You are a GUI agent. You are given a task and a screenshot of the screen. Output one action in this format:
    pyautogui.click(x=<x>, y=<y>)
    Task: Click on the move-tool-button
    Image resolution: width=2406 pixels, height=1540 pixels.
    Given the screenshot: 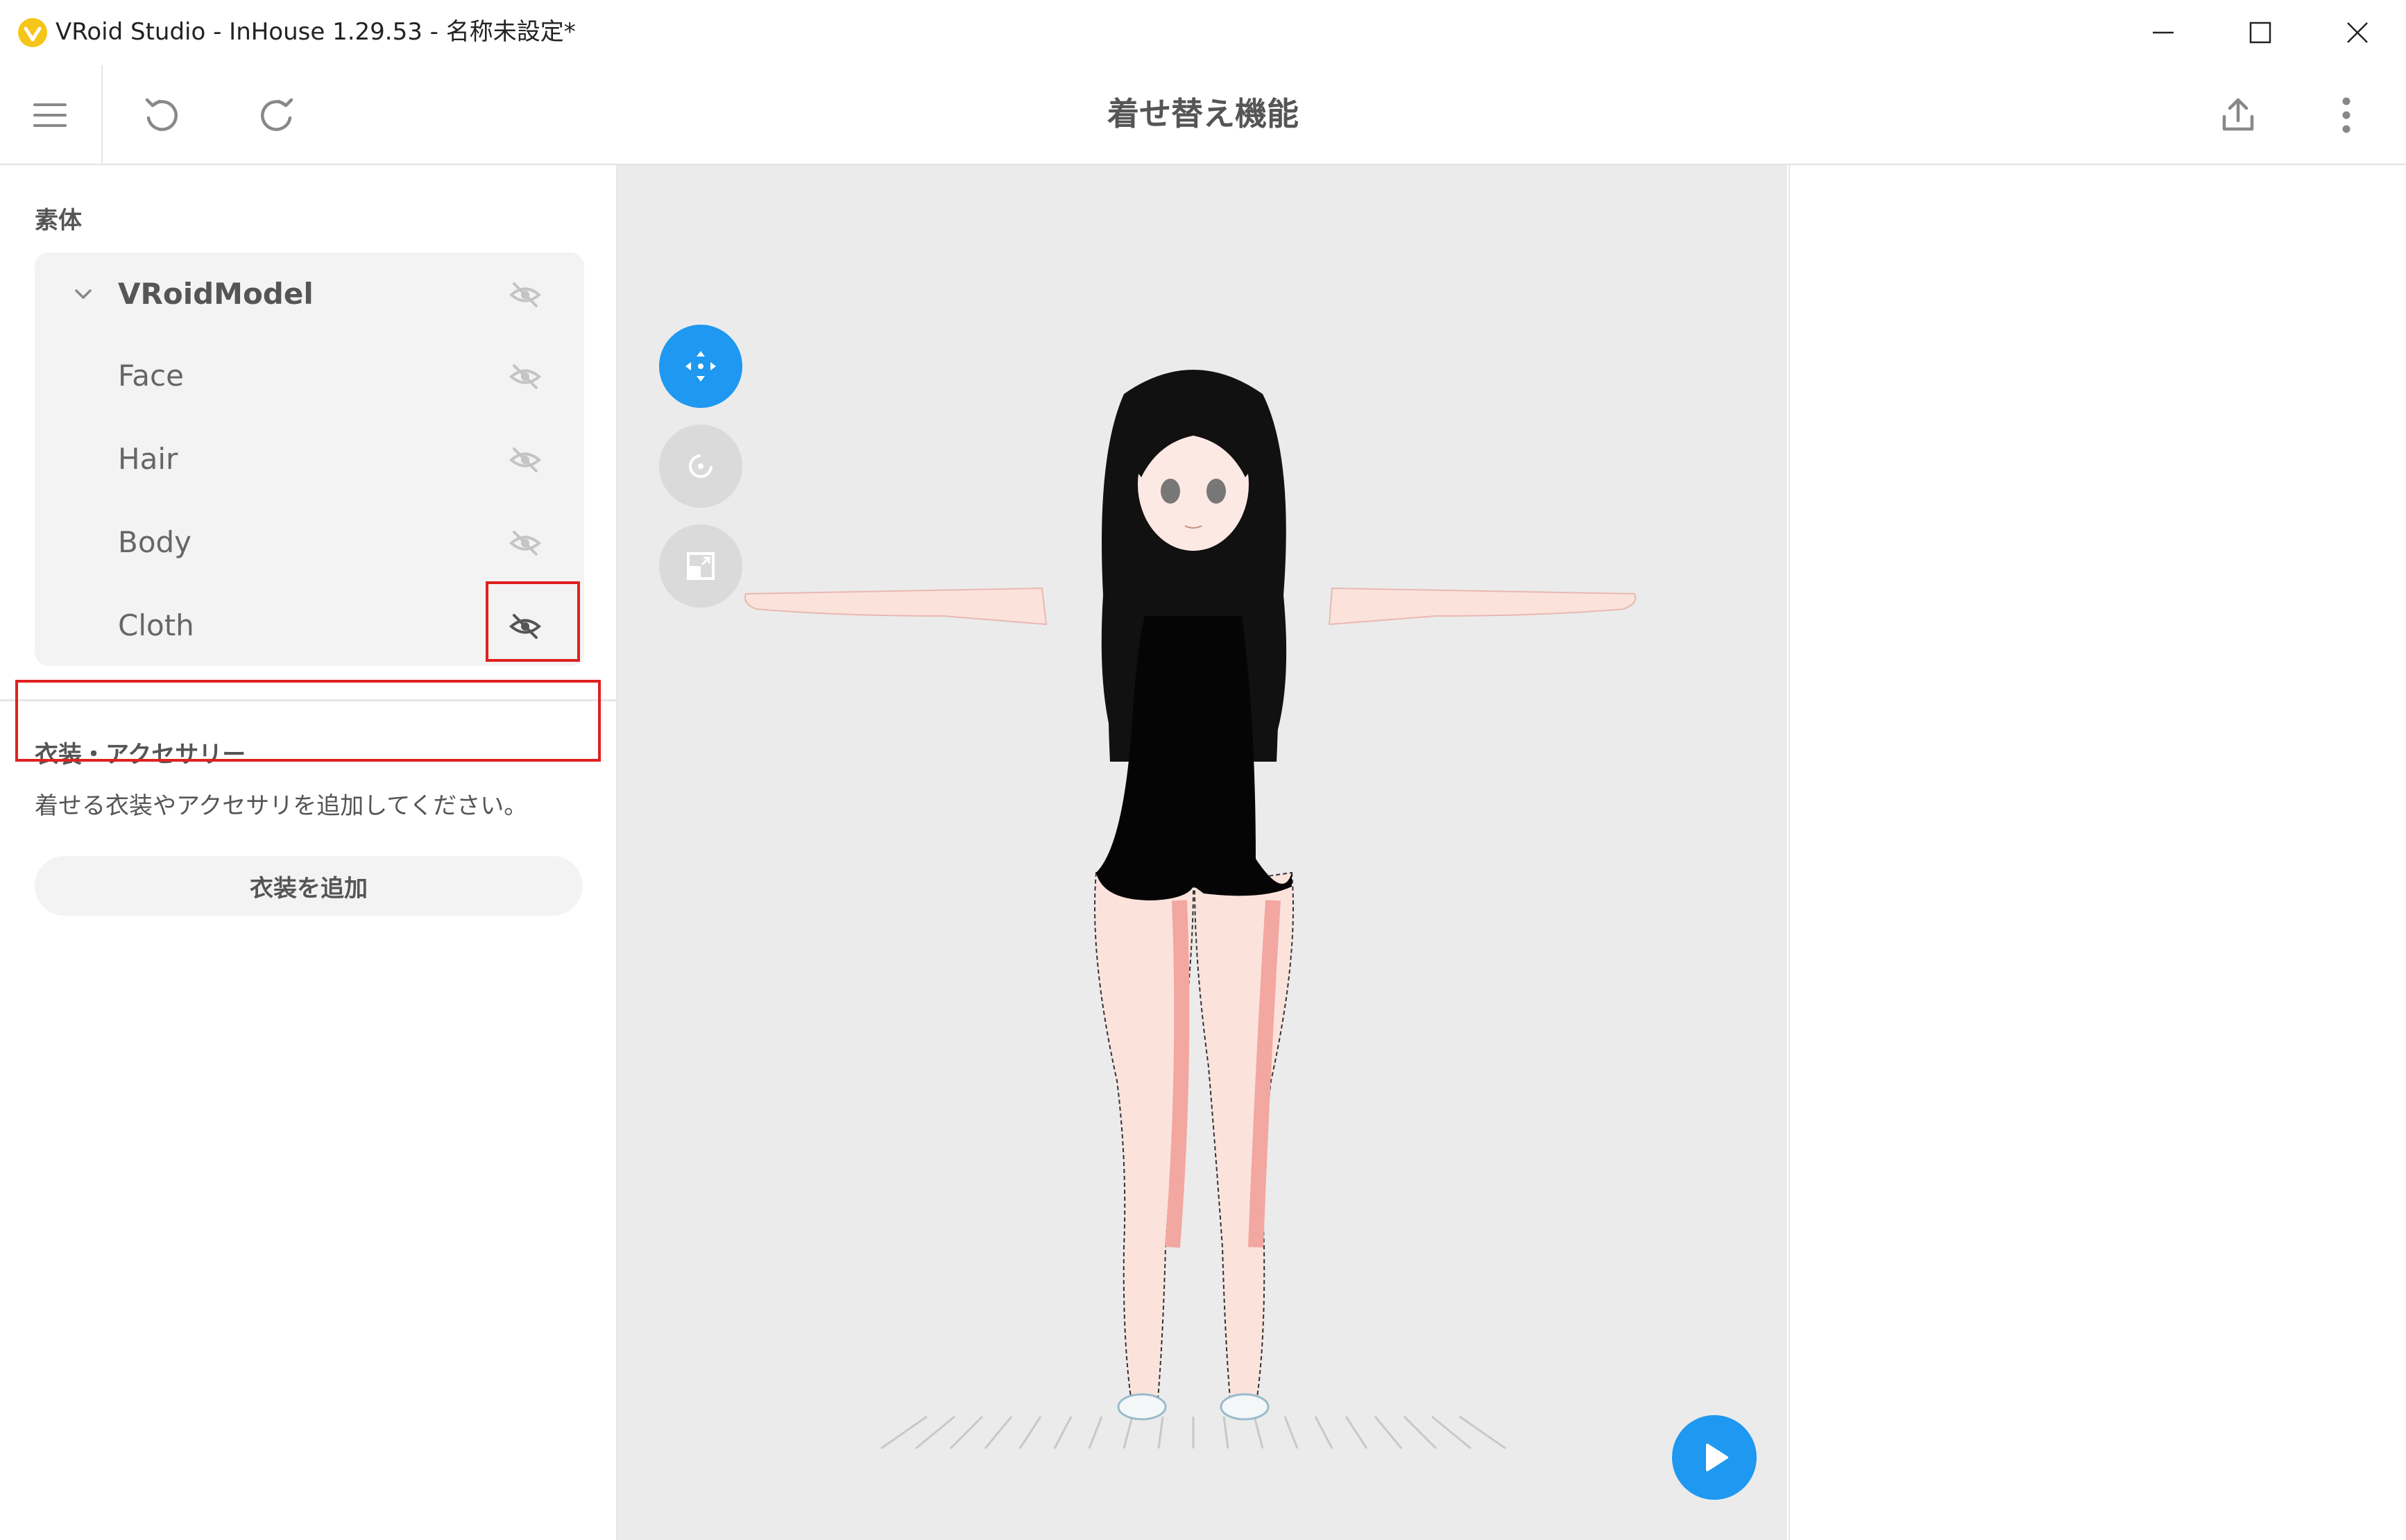 What is the action you would take?
    pyautogui.click(x=700, y=366)
    